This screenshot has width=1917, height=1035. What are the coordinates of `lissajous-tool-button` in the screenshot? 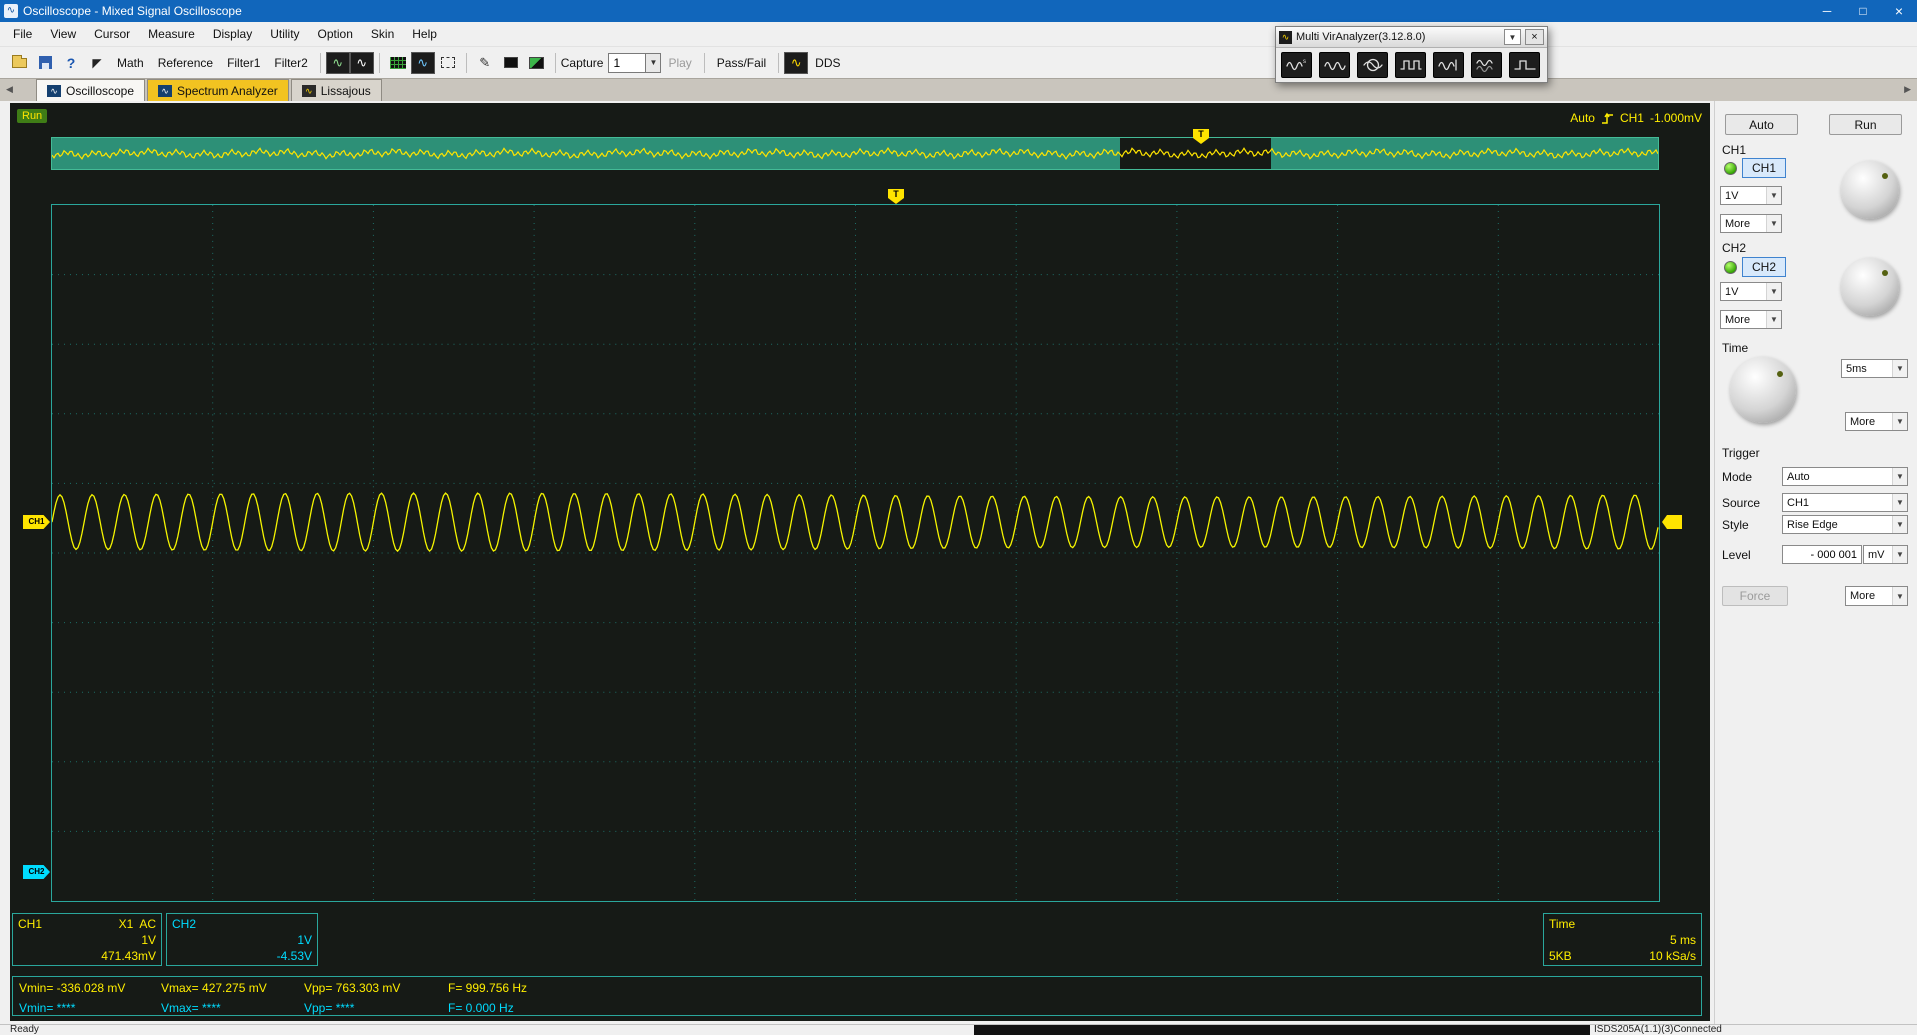 It's located at (1372, 65).